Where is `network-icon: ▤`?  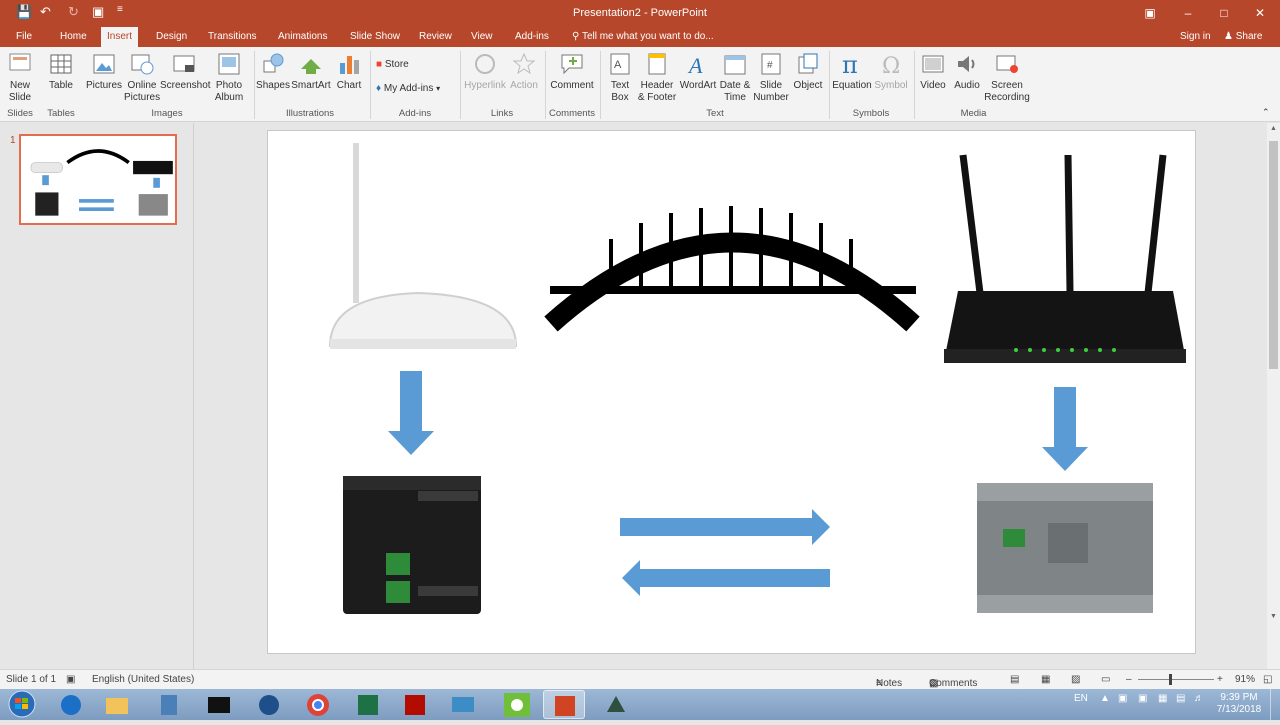
network-icon: ▤ is located at coordinates (1180, 698).